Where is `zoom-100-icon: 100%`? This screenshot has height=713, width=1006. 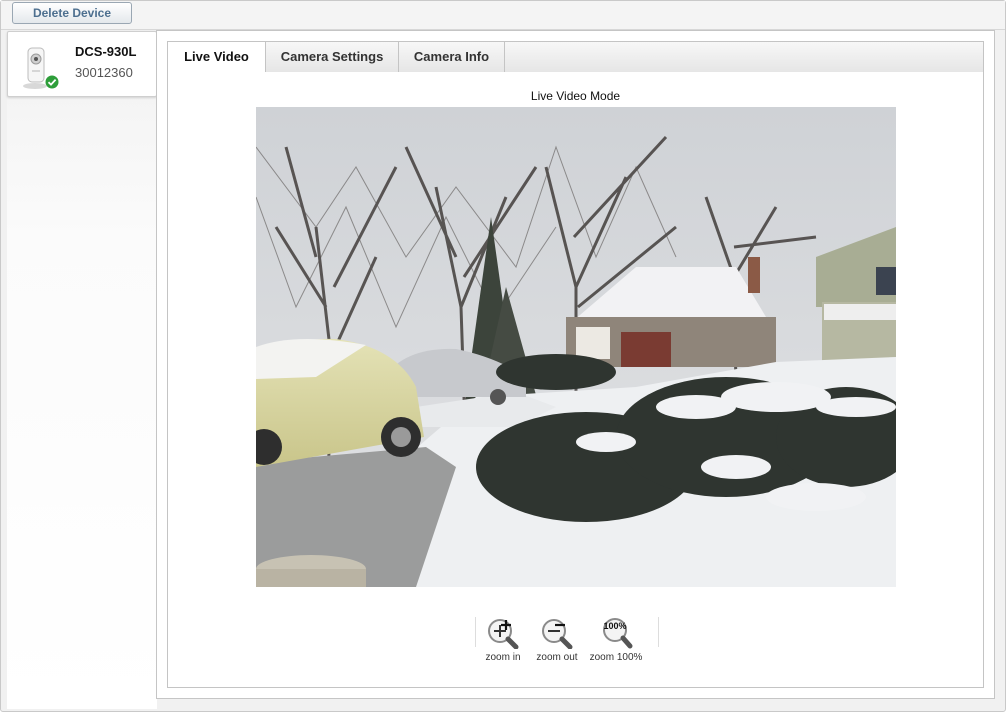
zoom-100-icon: 100% is located at coordinates (616, 633).